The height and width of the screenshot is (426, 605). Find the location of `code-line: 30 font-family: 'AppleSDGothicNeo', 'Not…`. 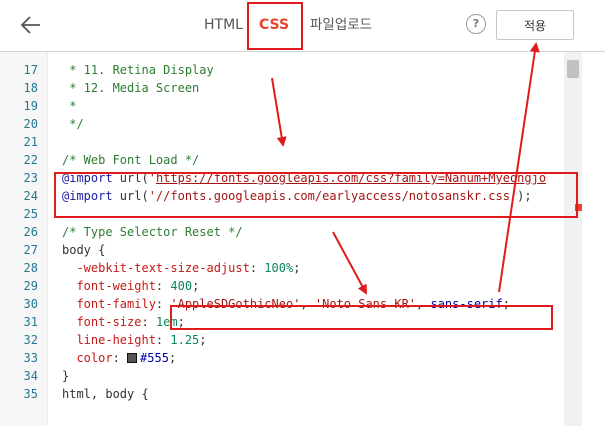

code-line: 30 font-family: 'AppleSDGothicNeo', 'Not… is located at coordinates (290, 304).